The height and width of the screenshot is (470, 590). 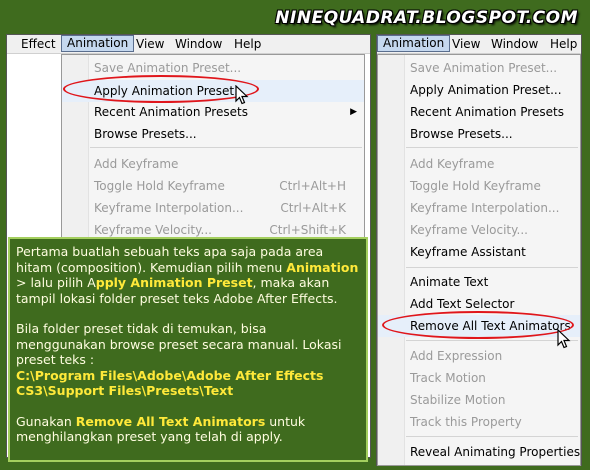 I want to click on menu-item-animate-text: Animate Text, so click(x=479, y=282).